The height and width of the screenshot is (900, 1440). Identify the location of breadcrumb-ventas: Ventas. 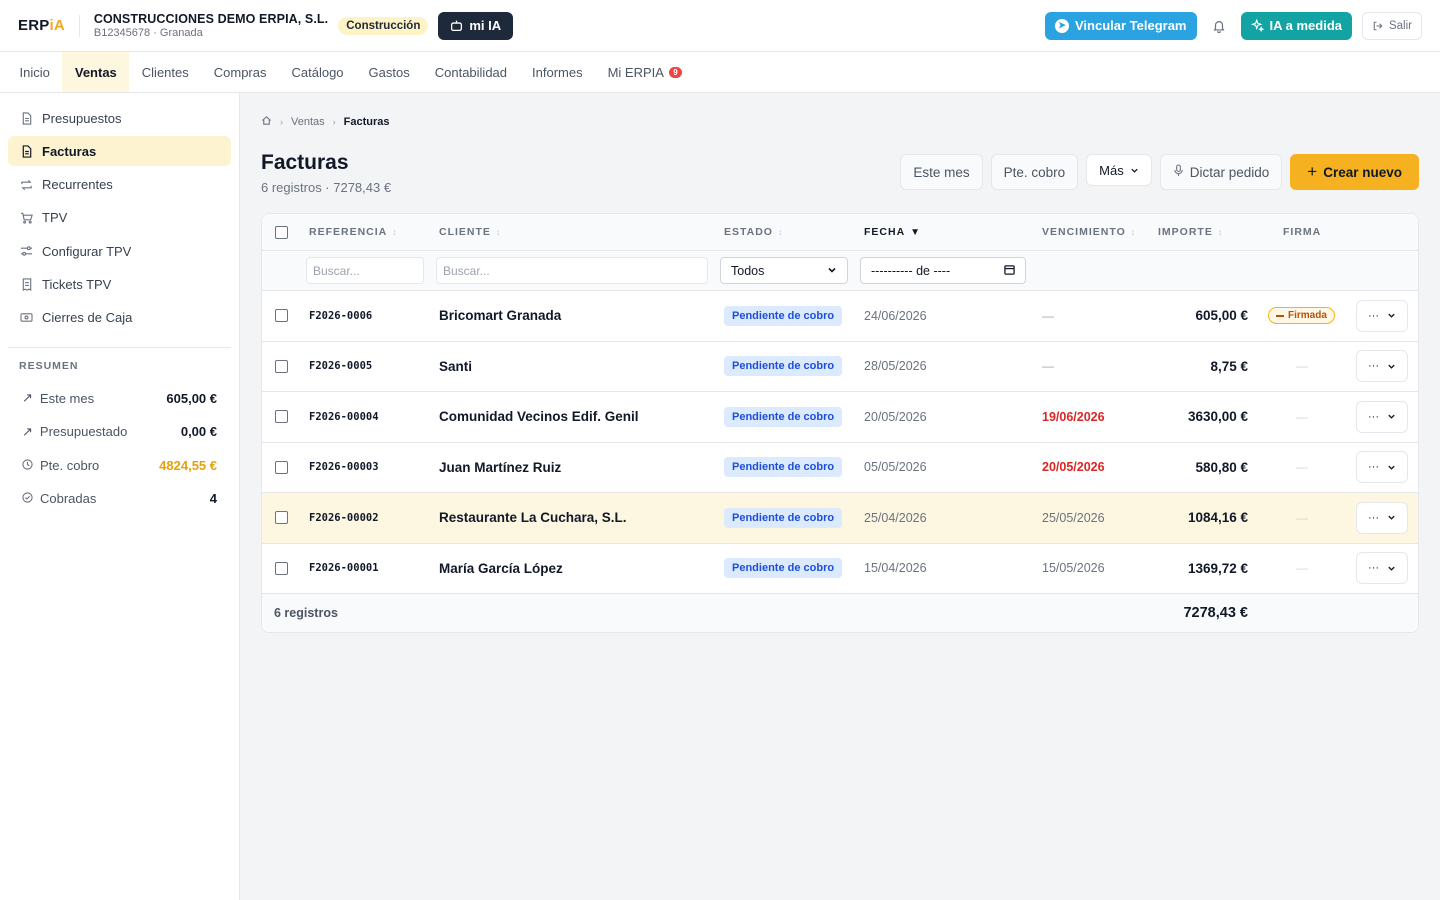
(308, 122).